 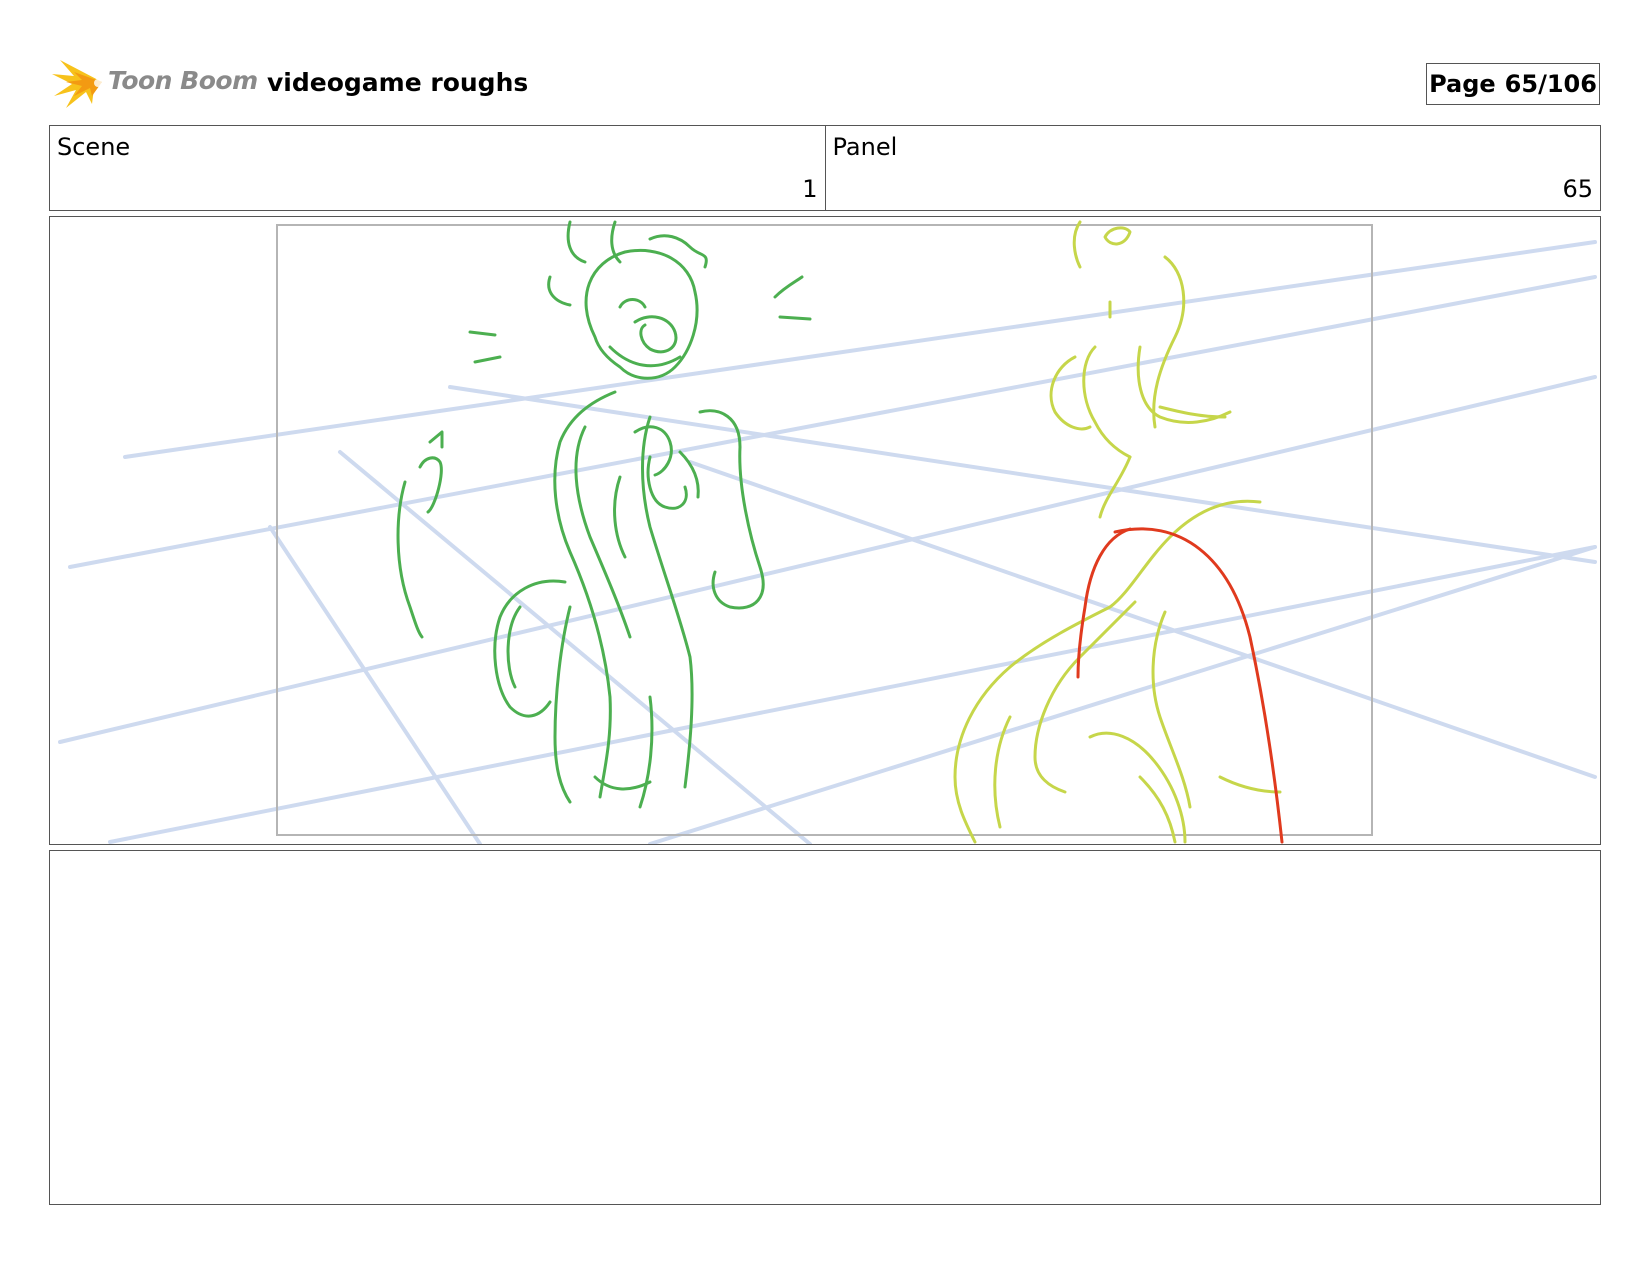 What do you see at coordinates (810, 189) in the screenshot?
I see `scene-value: 1` at bounding box center [810, 189].